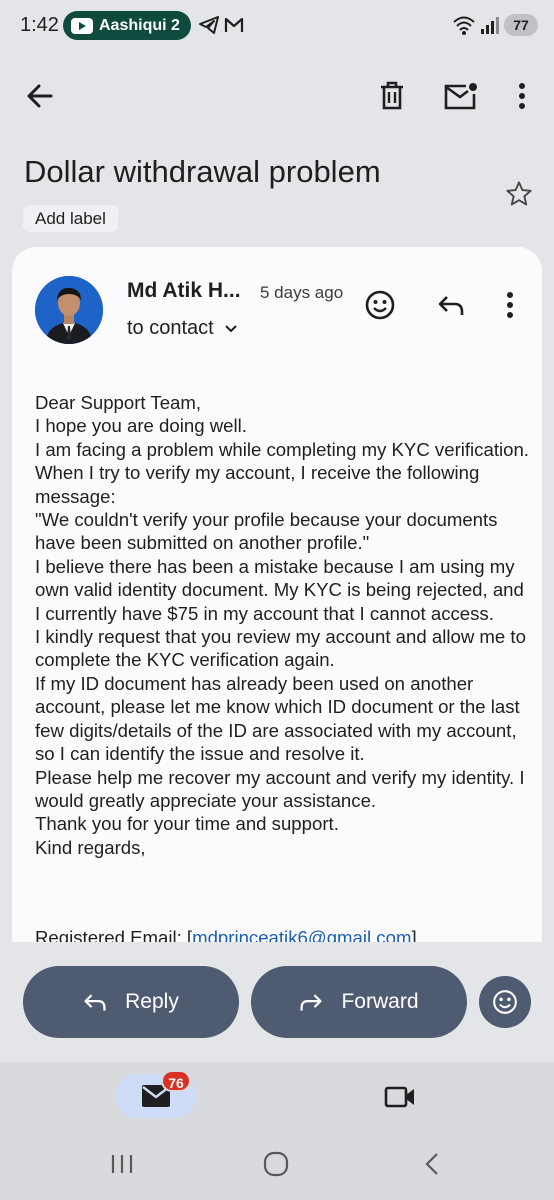 This screenshot has width=554, height=1200. Describe the element at coordinates (82, 25) in the screenshot. I see `youtube-icon` at that location.